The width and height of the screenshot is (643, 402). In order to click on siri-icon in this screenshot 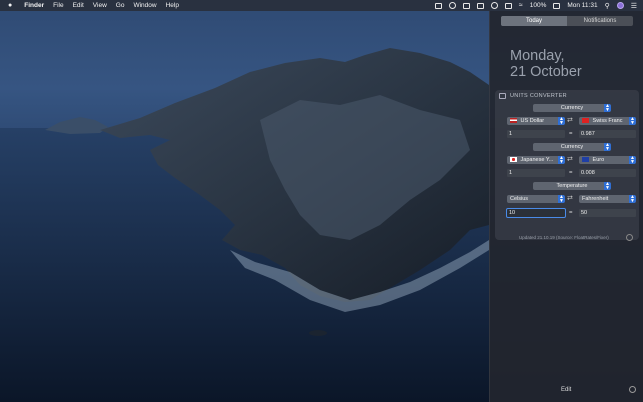, I will do `click(620, 5)`.